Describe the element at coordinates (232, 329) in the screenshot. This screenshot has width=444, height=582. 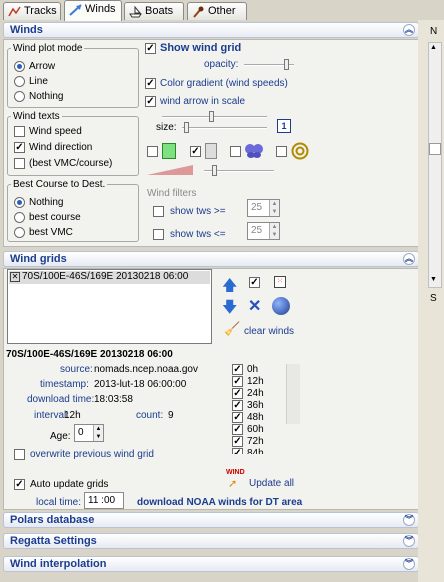
I see `broom-icon: 🧹` at that location.